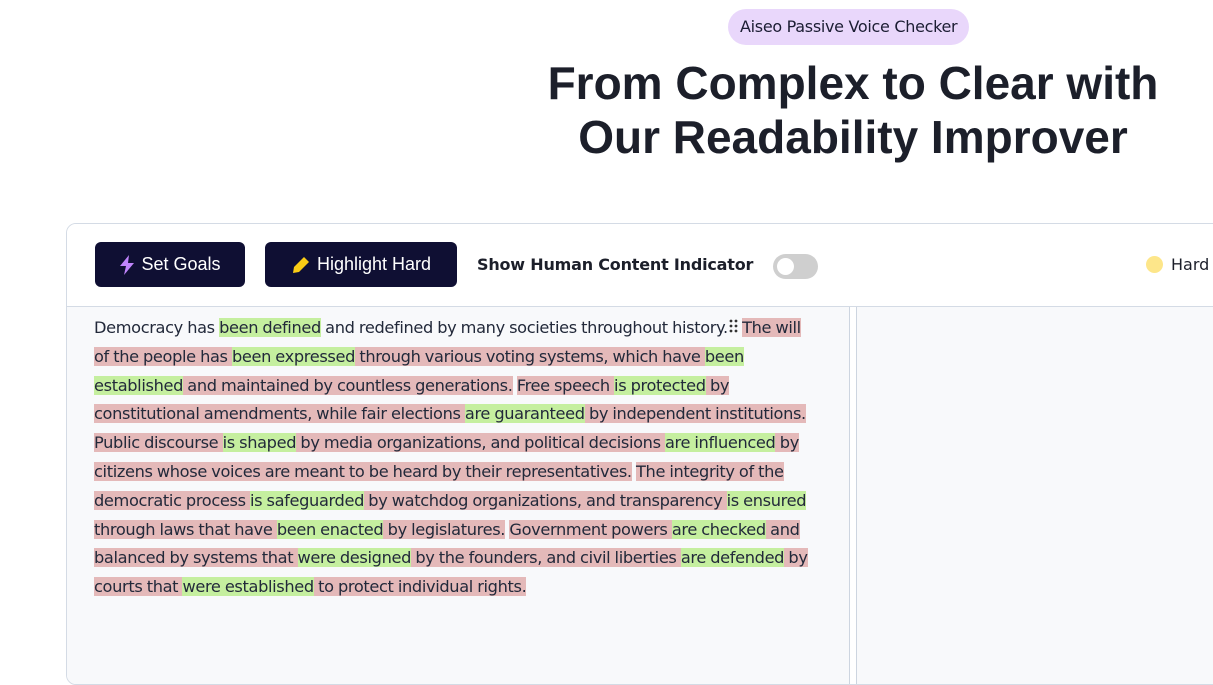  I want to click on passive-voice-highlight: is ensured, so click(766, 500).